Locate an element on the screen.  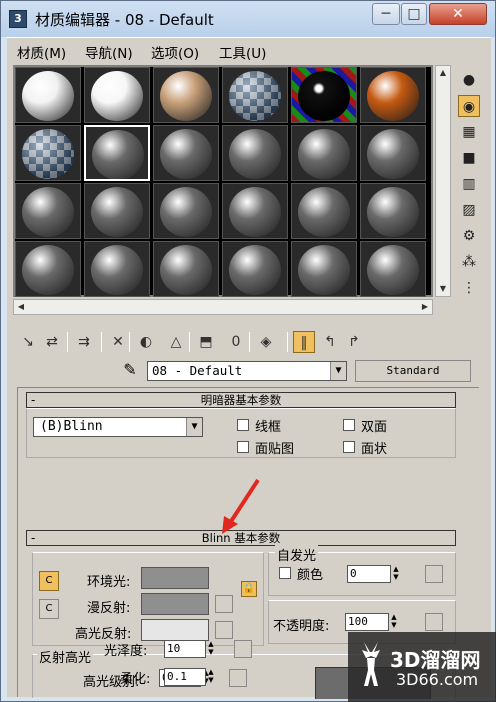
make-unique-icon: △ is located at coordinates (176, 342).